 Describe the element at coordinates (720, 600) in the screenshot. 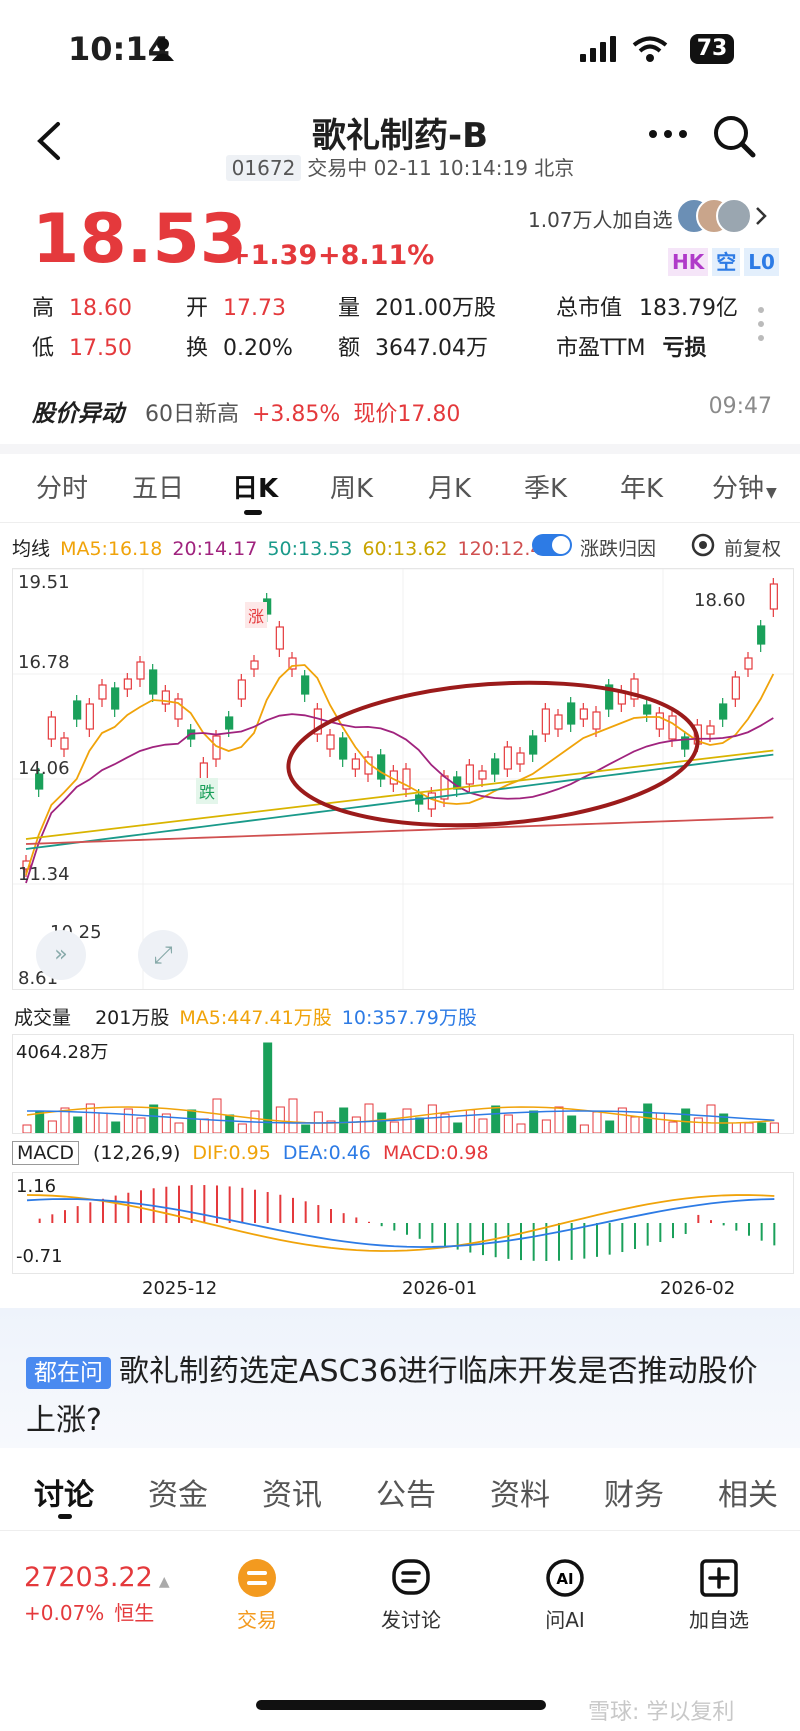

I see `high-marker: 18.60` at that location.